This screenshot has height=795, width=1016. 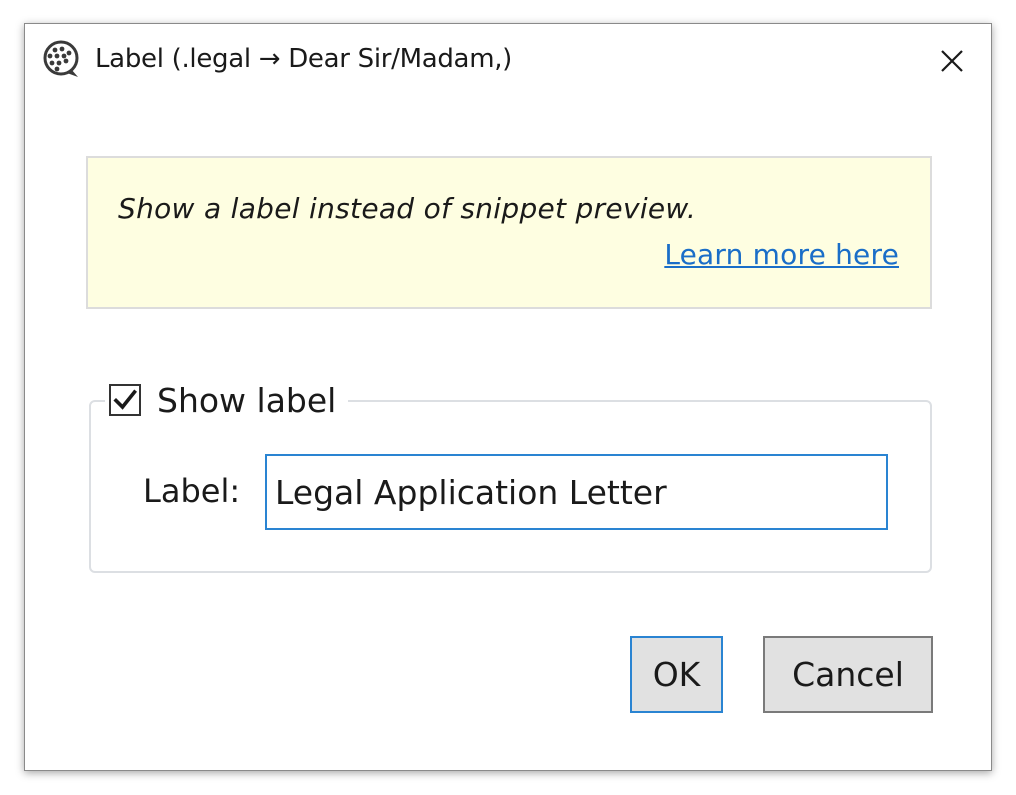 I want to click on label-field-label: Label:, so click(x=192, y=491).